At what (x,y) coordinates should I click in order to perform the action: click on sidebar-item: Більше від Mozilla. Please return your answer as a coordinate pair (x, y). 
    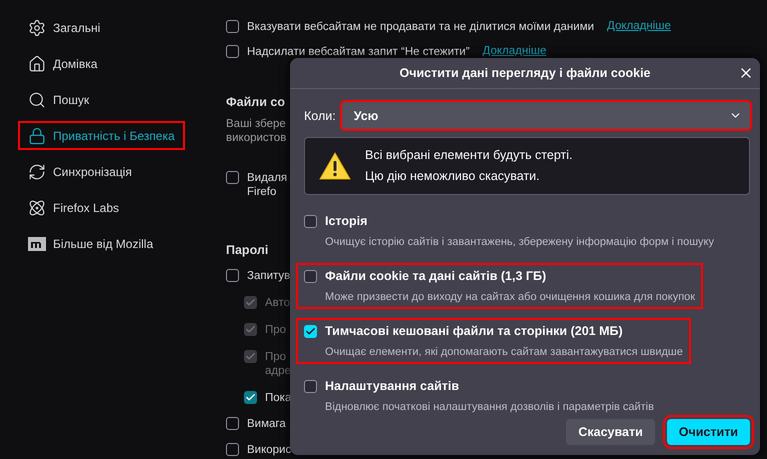
    Looking at the image, I should click on (95, 243).